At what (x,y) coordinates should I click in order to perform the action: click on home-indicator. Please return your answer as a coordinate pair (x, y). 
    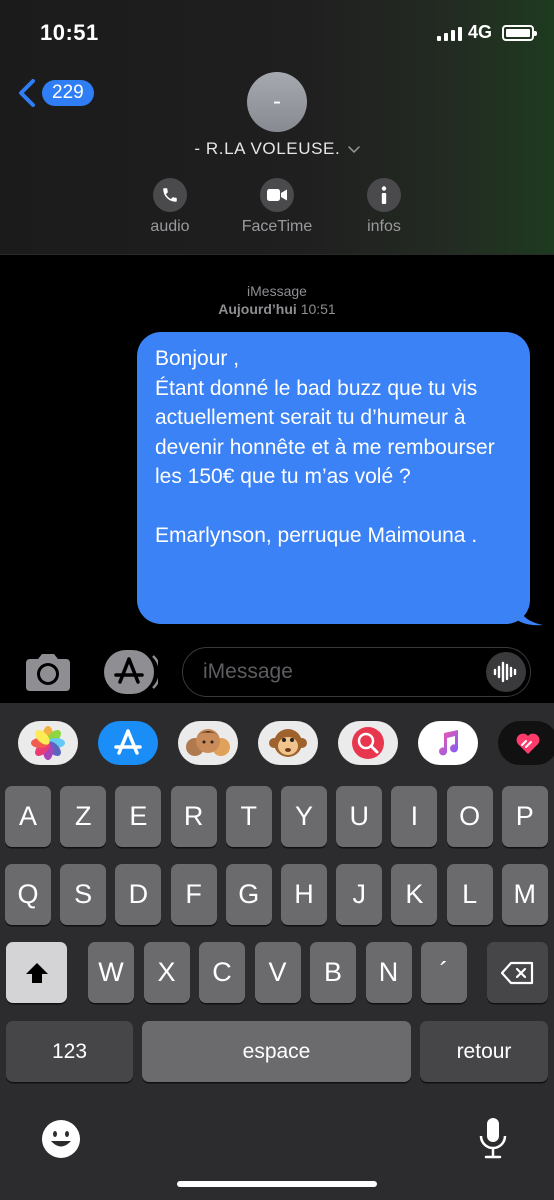
    Looking at the image, I should click on (277, 1184).